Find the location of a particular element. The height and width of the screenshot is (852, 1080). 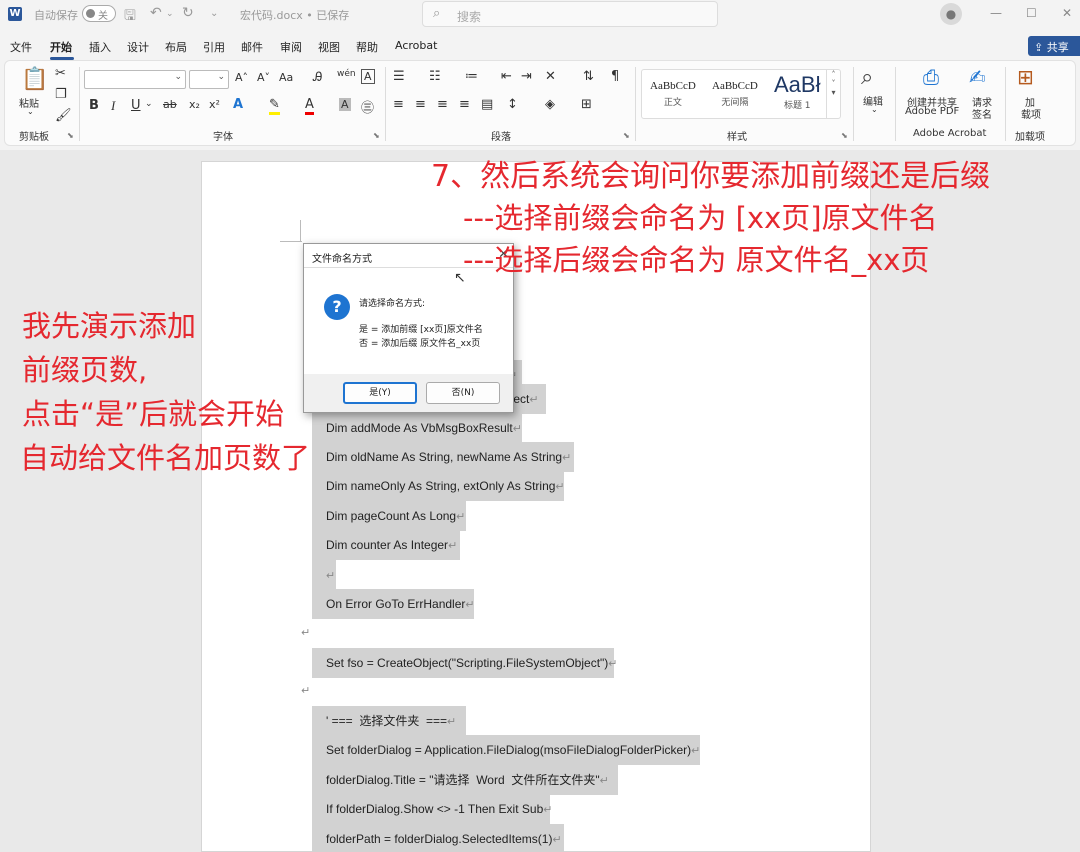

code-line: Dim counter As Integer↵ is located at coordinates (386, 545).